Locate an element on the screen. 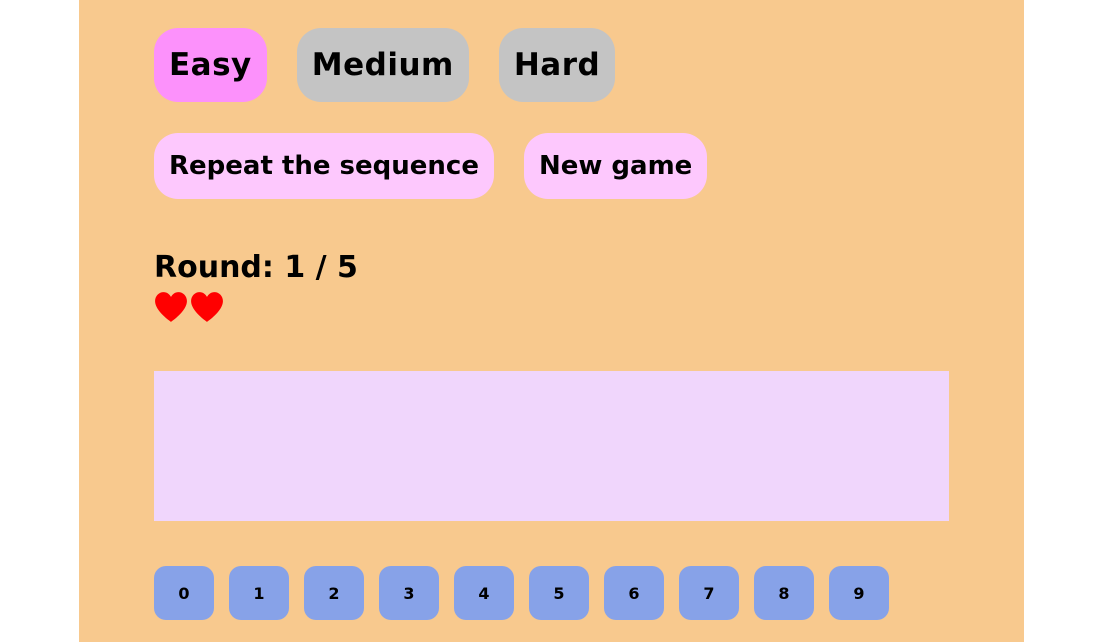 This screenshot has height=642, width=1108. digit-button-9: 9 is located at coordinates (859, 593).